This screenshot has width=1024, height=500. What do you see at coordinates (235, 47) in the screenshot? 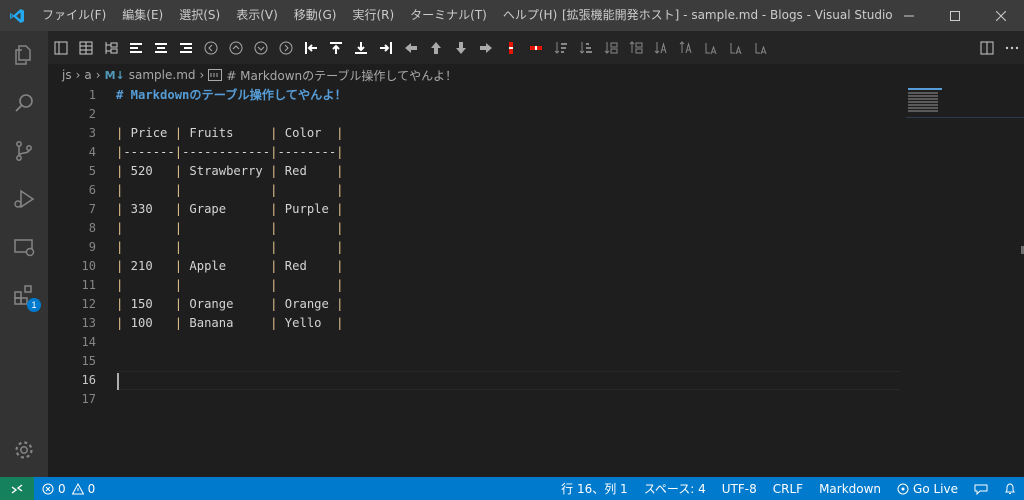
I see `circle-up-icon` at bounding box center [235, 47].